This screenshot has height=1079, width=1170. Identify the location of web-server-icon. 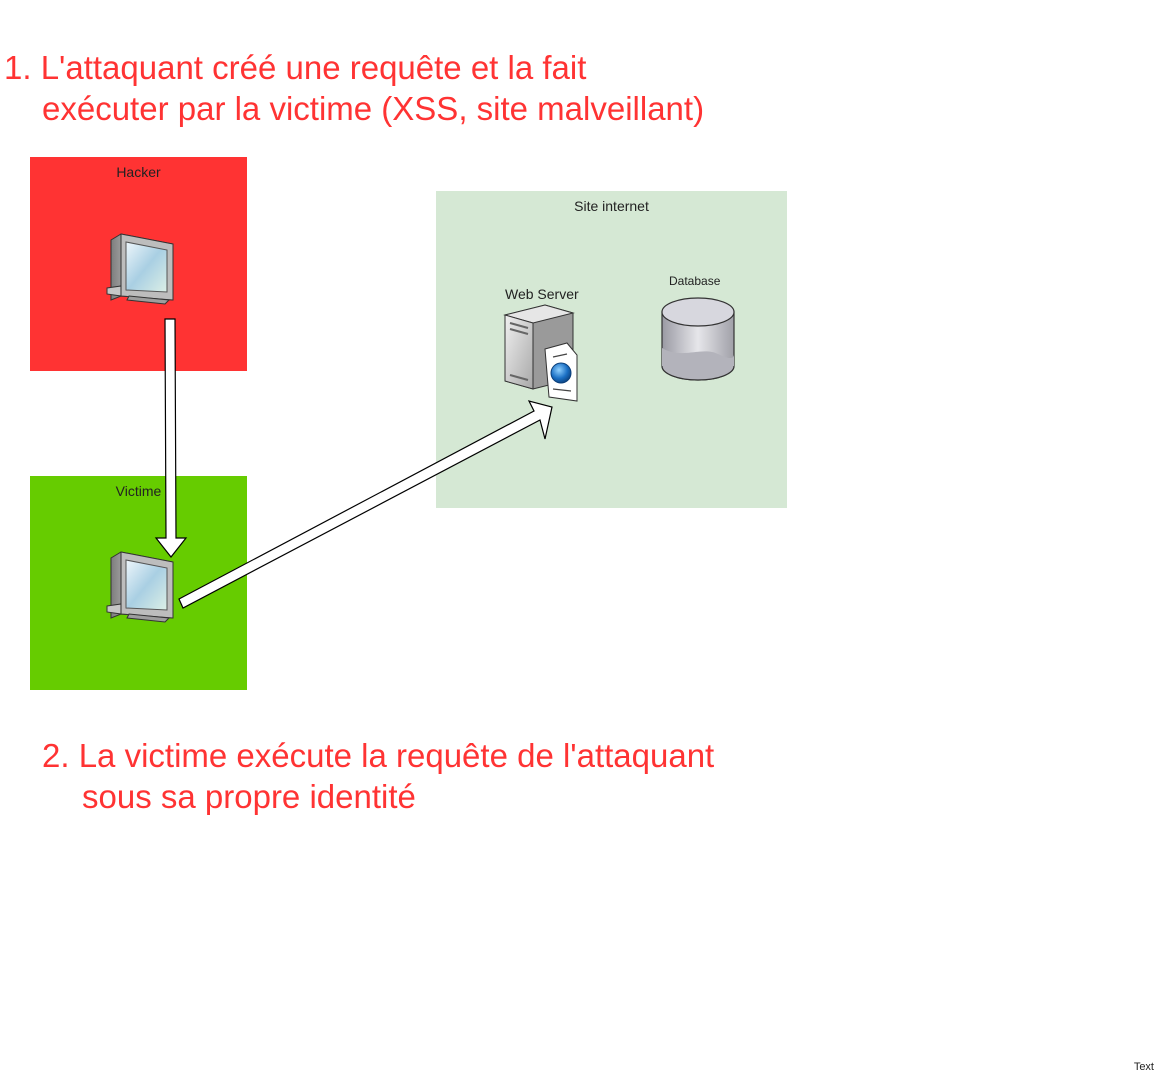
(540, 353).